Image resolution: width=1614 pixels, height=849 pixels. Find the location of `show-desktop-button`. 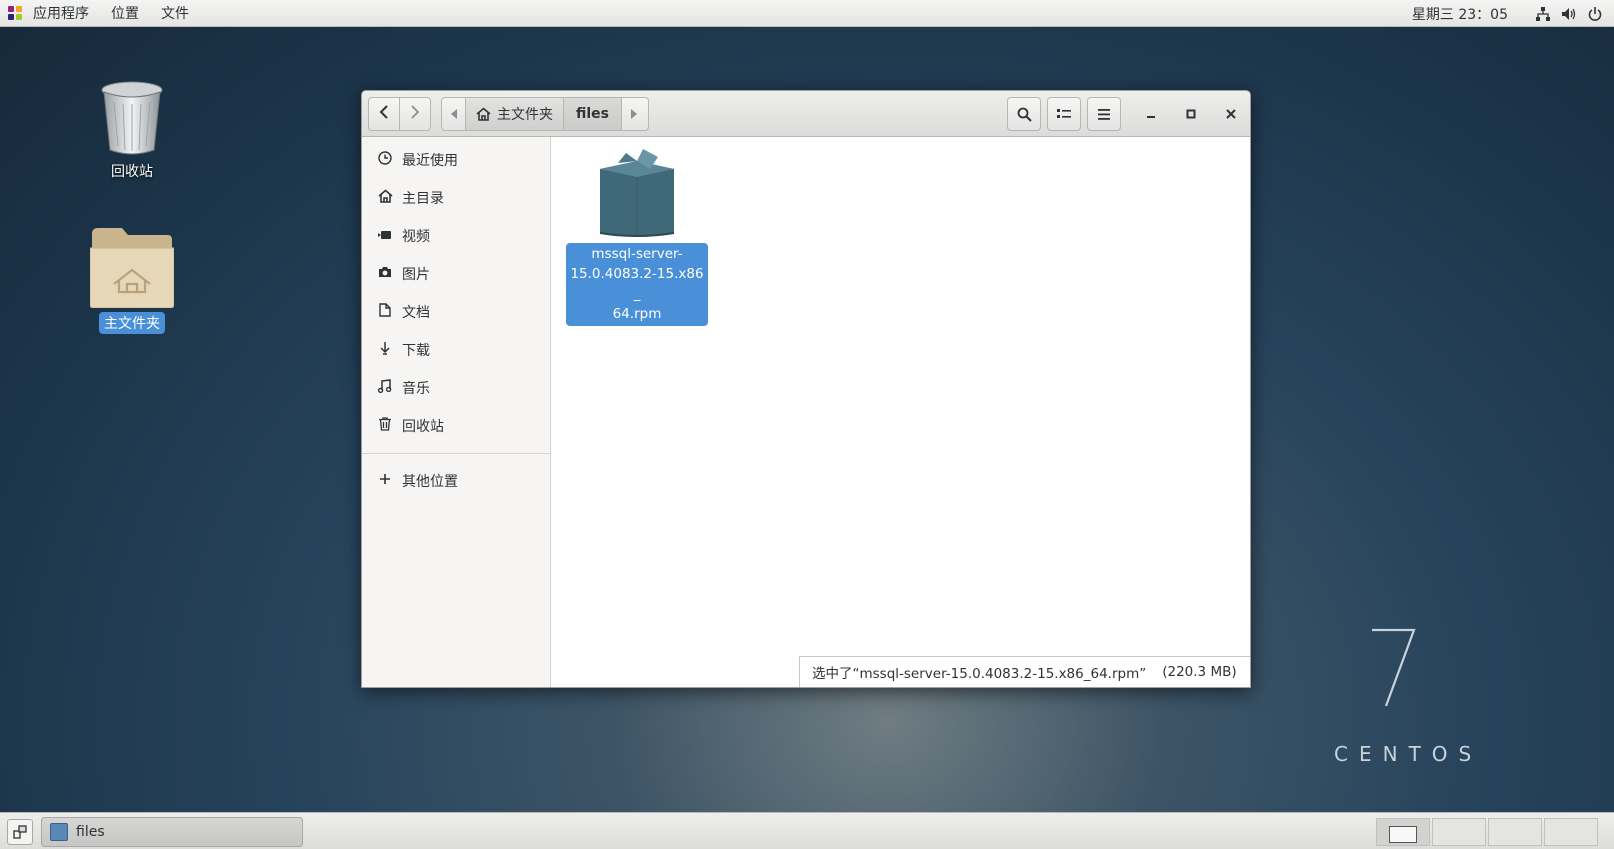

show-desktop-button is located at coordinates (20, 832).